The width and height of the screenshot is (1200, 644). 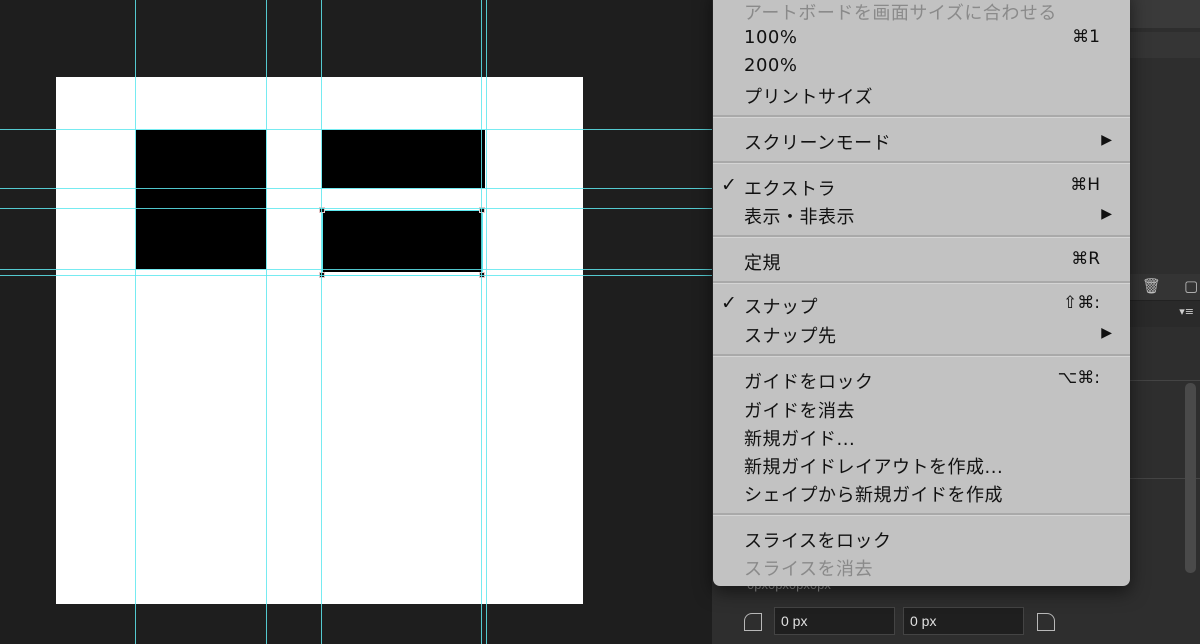 What do you see at coordinates (818, 541) in the screenshot?
I see `menu-item-label: スライスをロック` at bounding box center [818, 541].